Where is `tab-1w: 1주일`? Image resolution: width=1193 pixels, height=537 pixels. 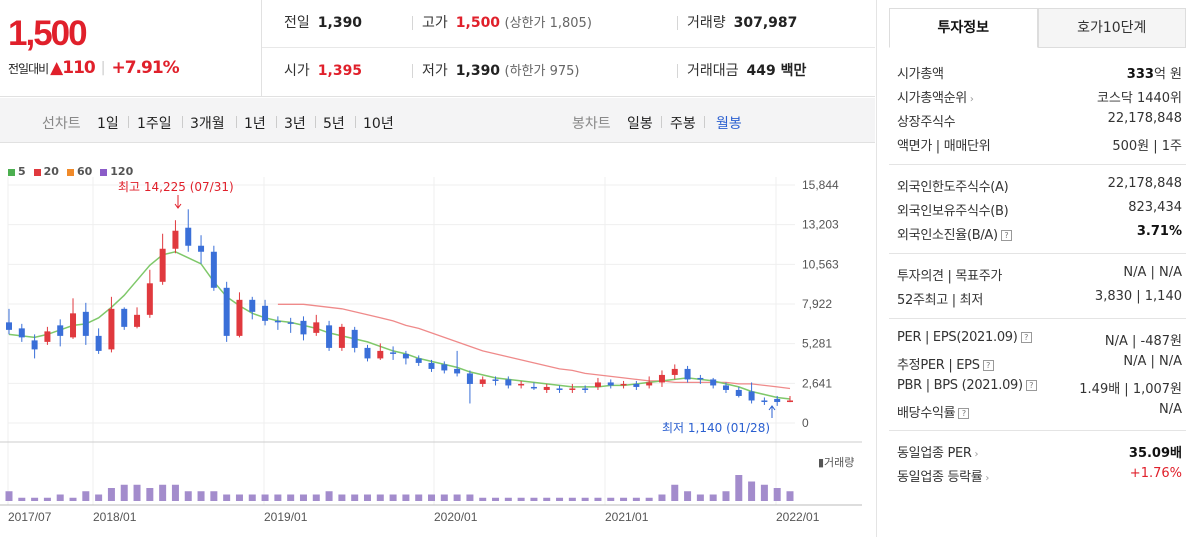
tab-1w: 1주일 is located at coordinates (154, 123).